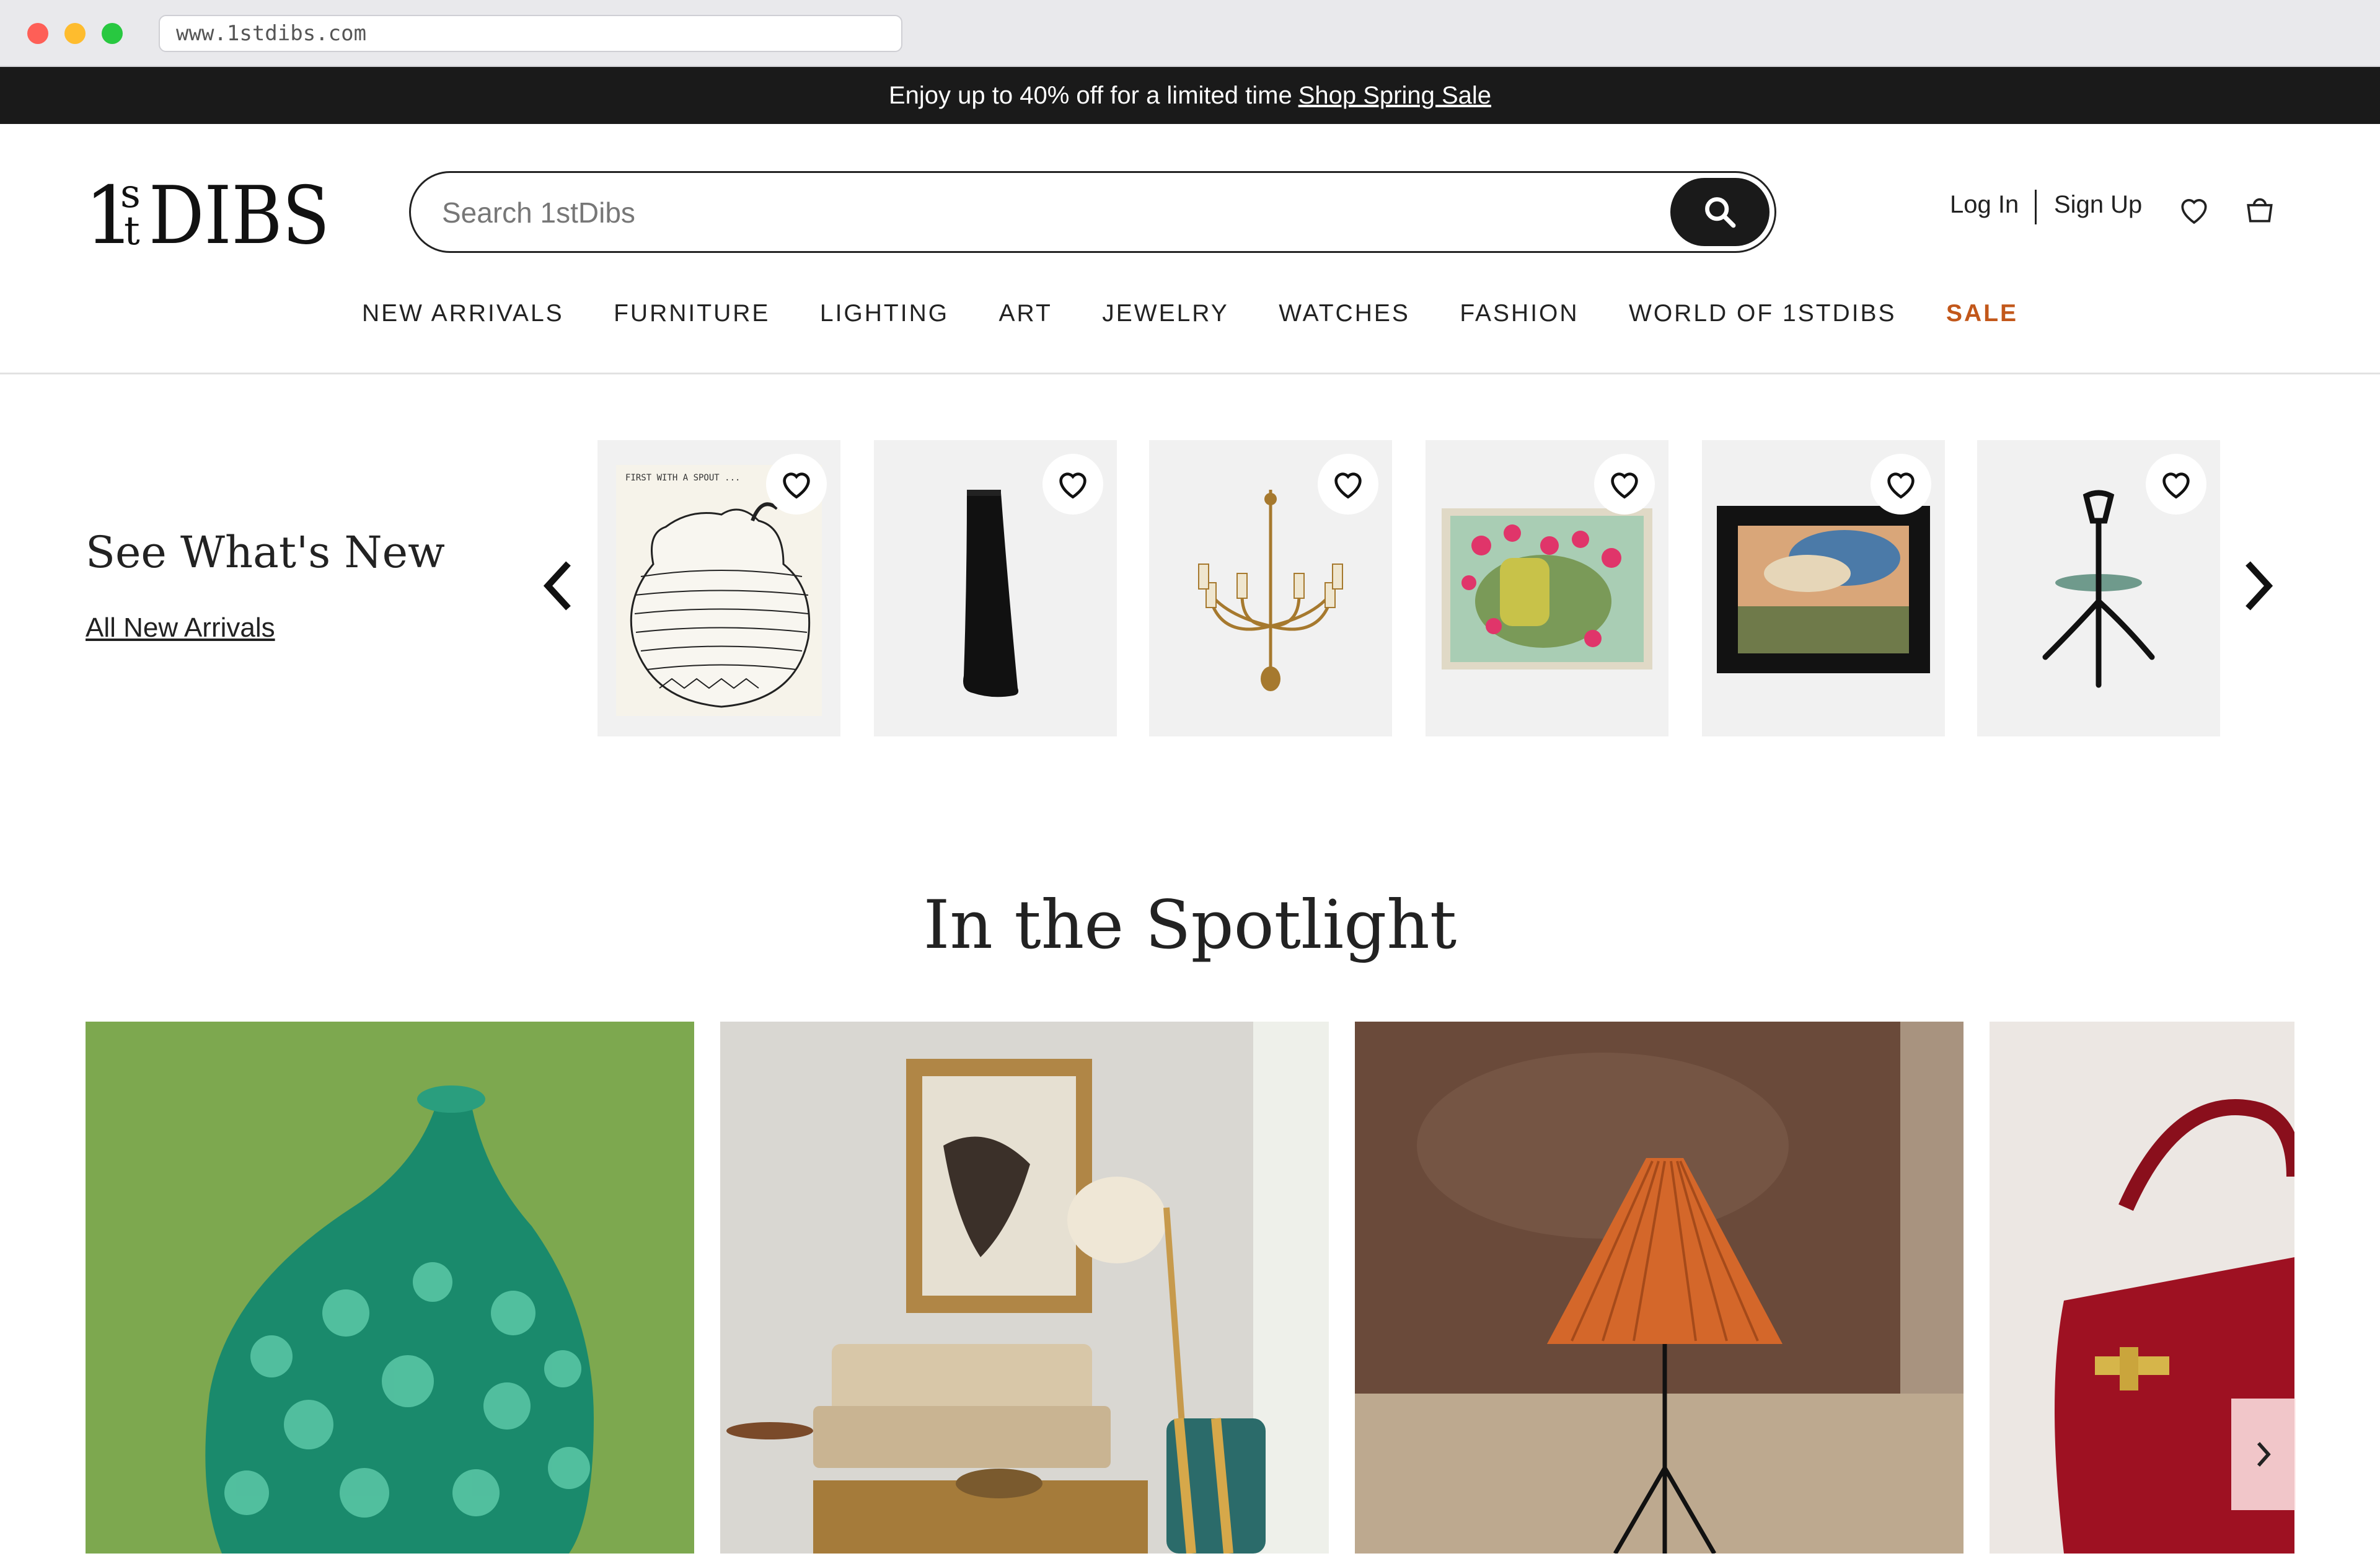 This screenshot has height=1556, width=2380. Describe the element at coordinates (1823, 588) in the screenshot. I see `new-arrival-item-landscape-painting` at that location.